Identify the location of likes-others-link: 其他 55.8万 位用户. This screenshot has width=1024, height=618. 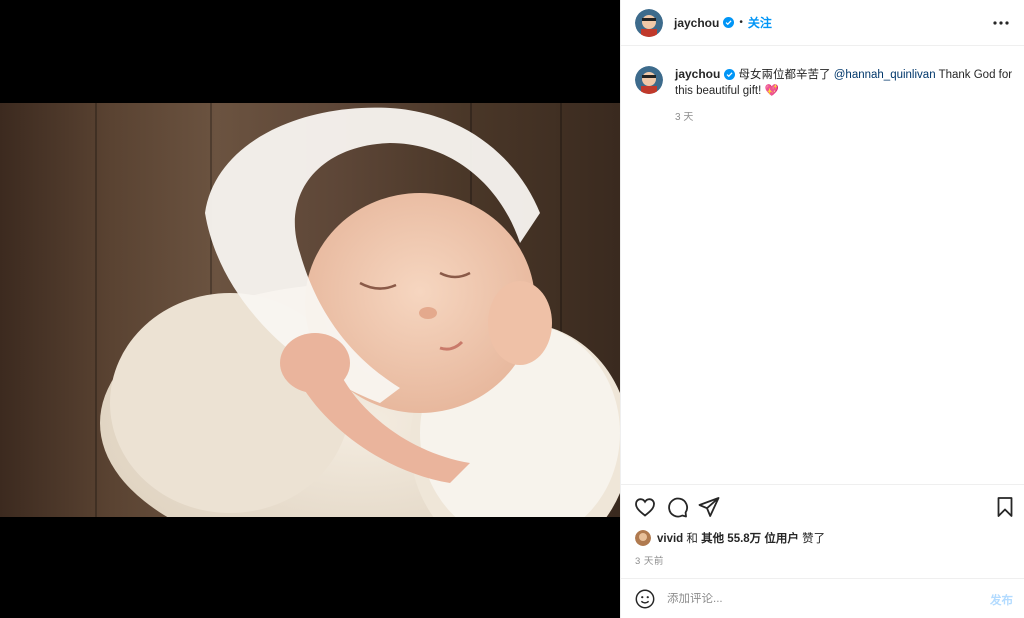
(750, 539).